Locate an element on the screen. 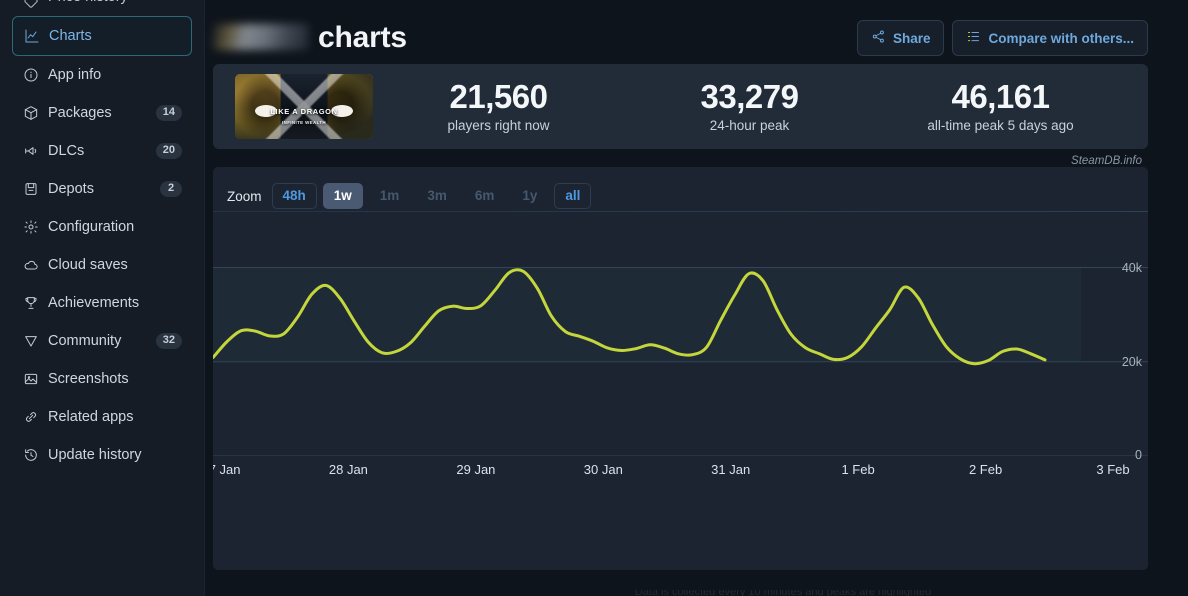 The image size is (1188, 596). sidebar-item-label: Price history is located at coordinates (88, 2).